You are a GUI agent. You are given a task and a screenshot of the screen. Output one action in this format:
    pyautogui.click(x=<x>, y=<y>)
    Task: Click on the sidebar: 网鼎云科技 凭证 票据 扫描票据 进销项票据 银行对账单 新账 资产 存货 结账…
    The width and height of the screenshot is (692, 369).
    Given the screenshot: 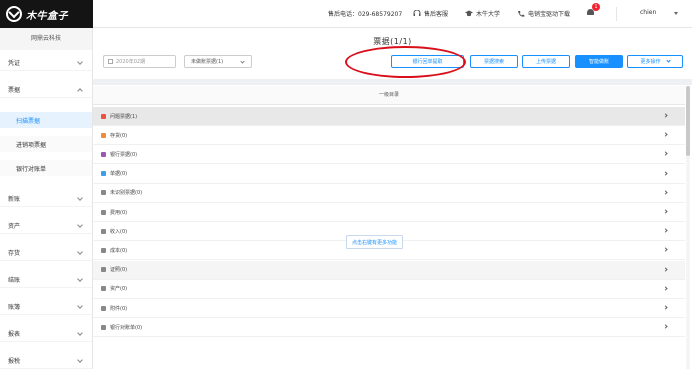 What is the action you would take?
    pyautogui.click(x=46, y=198)
    